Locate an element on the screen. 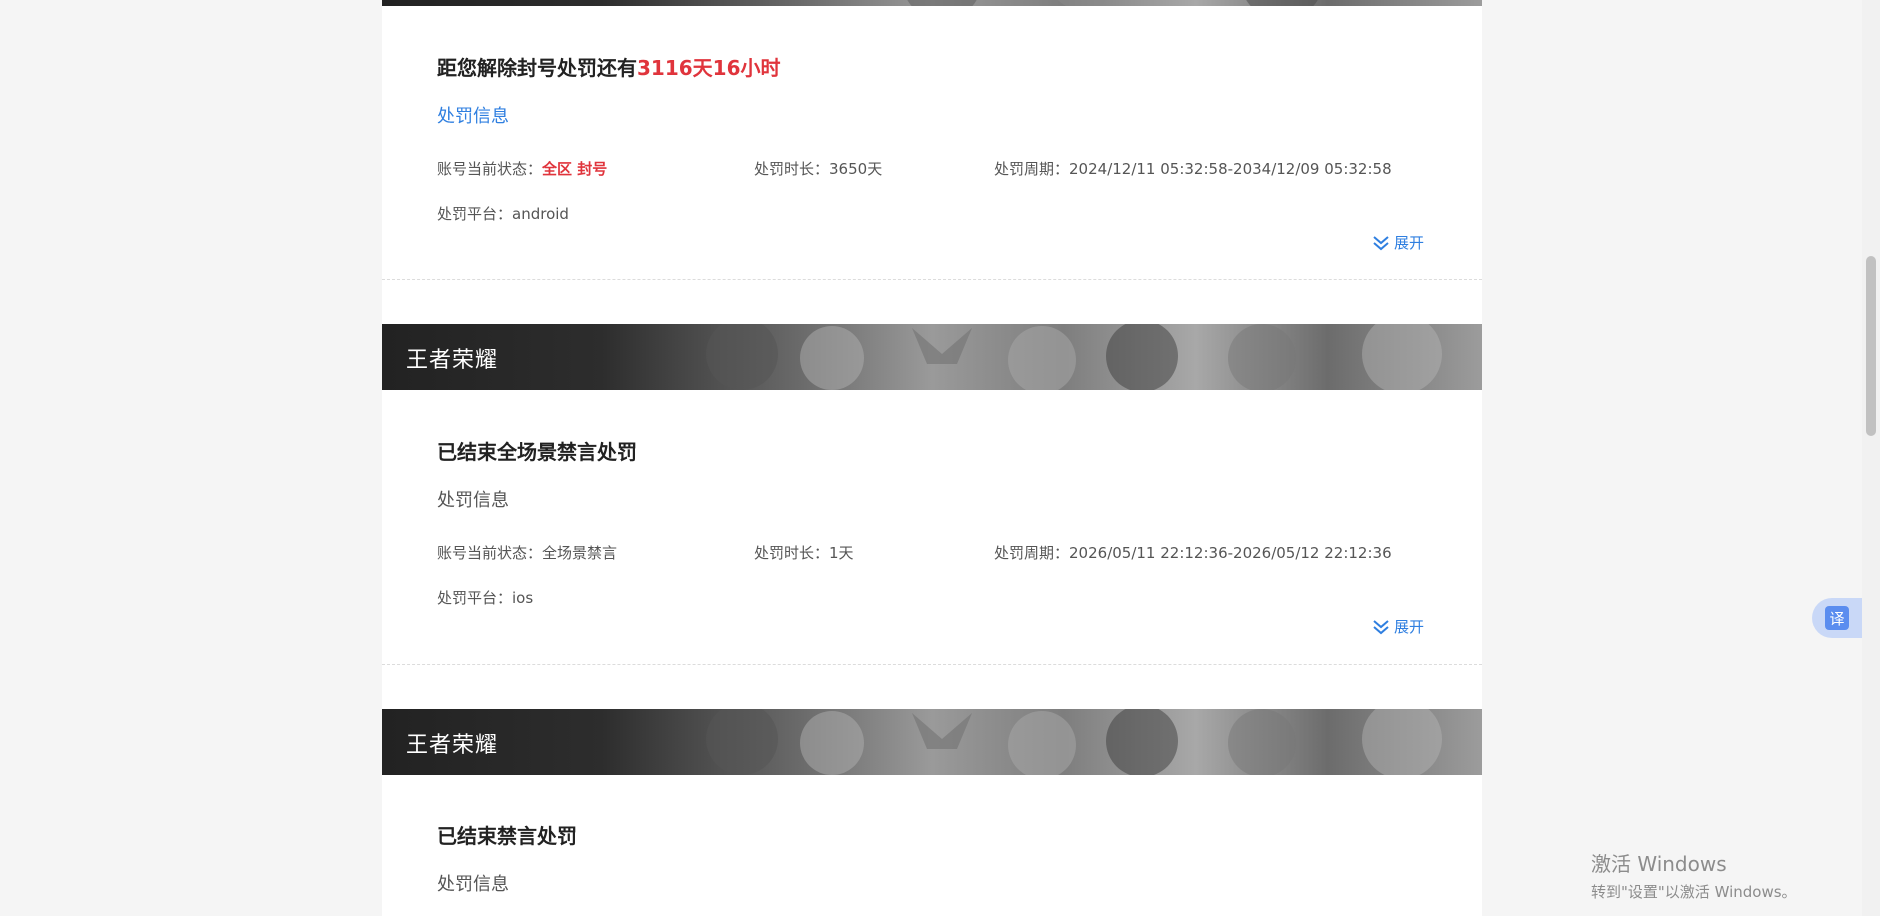 The image size is (1880, 916). penalty-period-value: 2026/05/11 22:12:36-2026/05/12 22:12:36 is located at coordinates (1230, 553).